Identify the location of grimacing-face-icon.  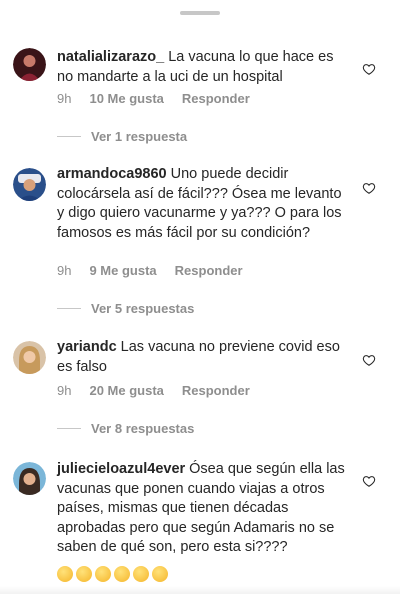
(122, 574).